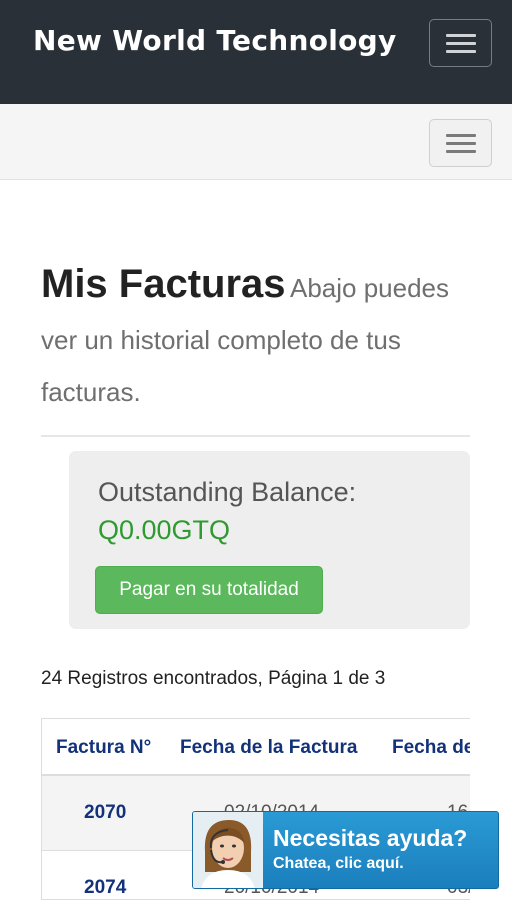  I want to click on records-count: 24 Registros encontrados, Página 1 de 3, so click(213, 678).